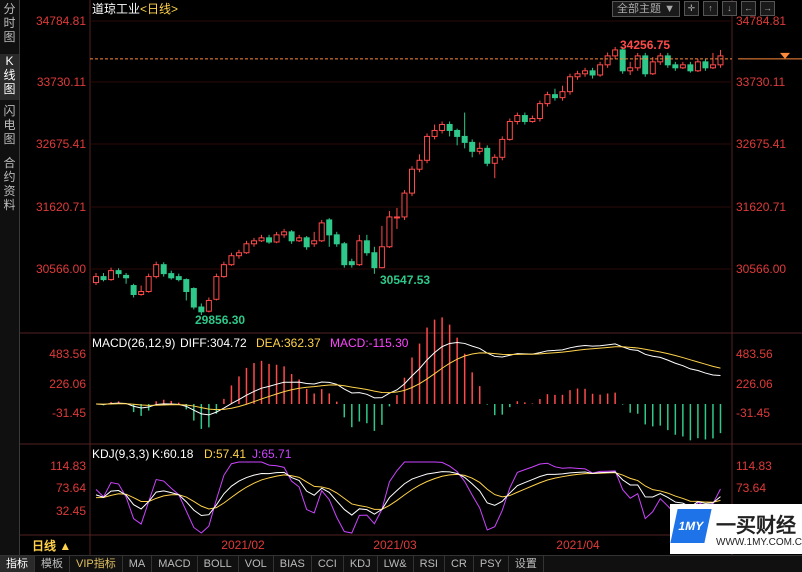 This screenshot has width=802, height=572. What do you see at coordinates (69, 413) in the screenshot?
I see `macd-axis-left-2: -31.45` at bounding box center [69, 413].